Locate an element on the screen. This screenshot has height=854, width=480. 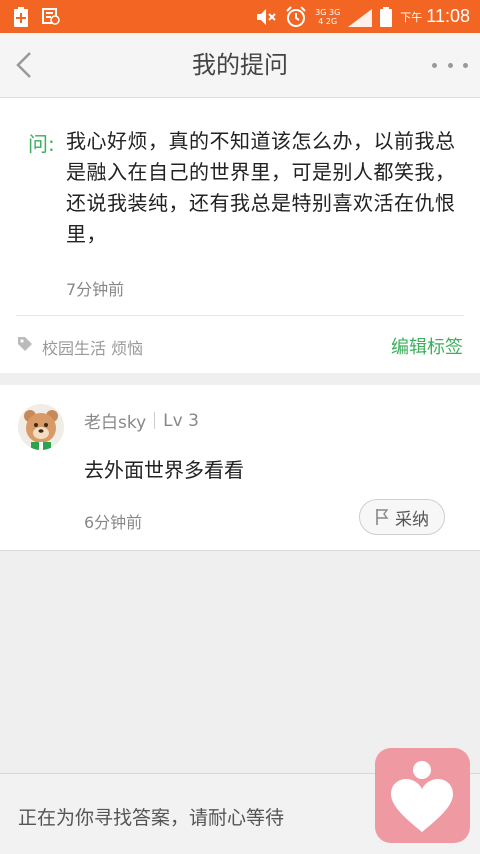
time-ampm: 下午 is located at coordinates (411, 17).